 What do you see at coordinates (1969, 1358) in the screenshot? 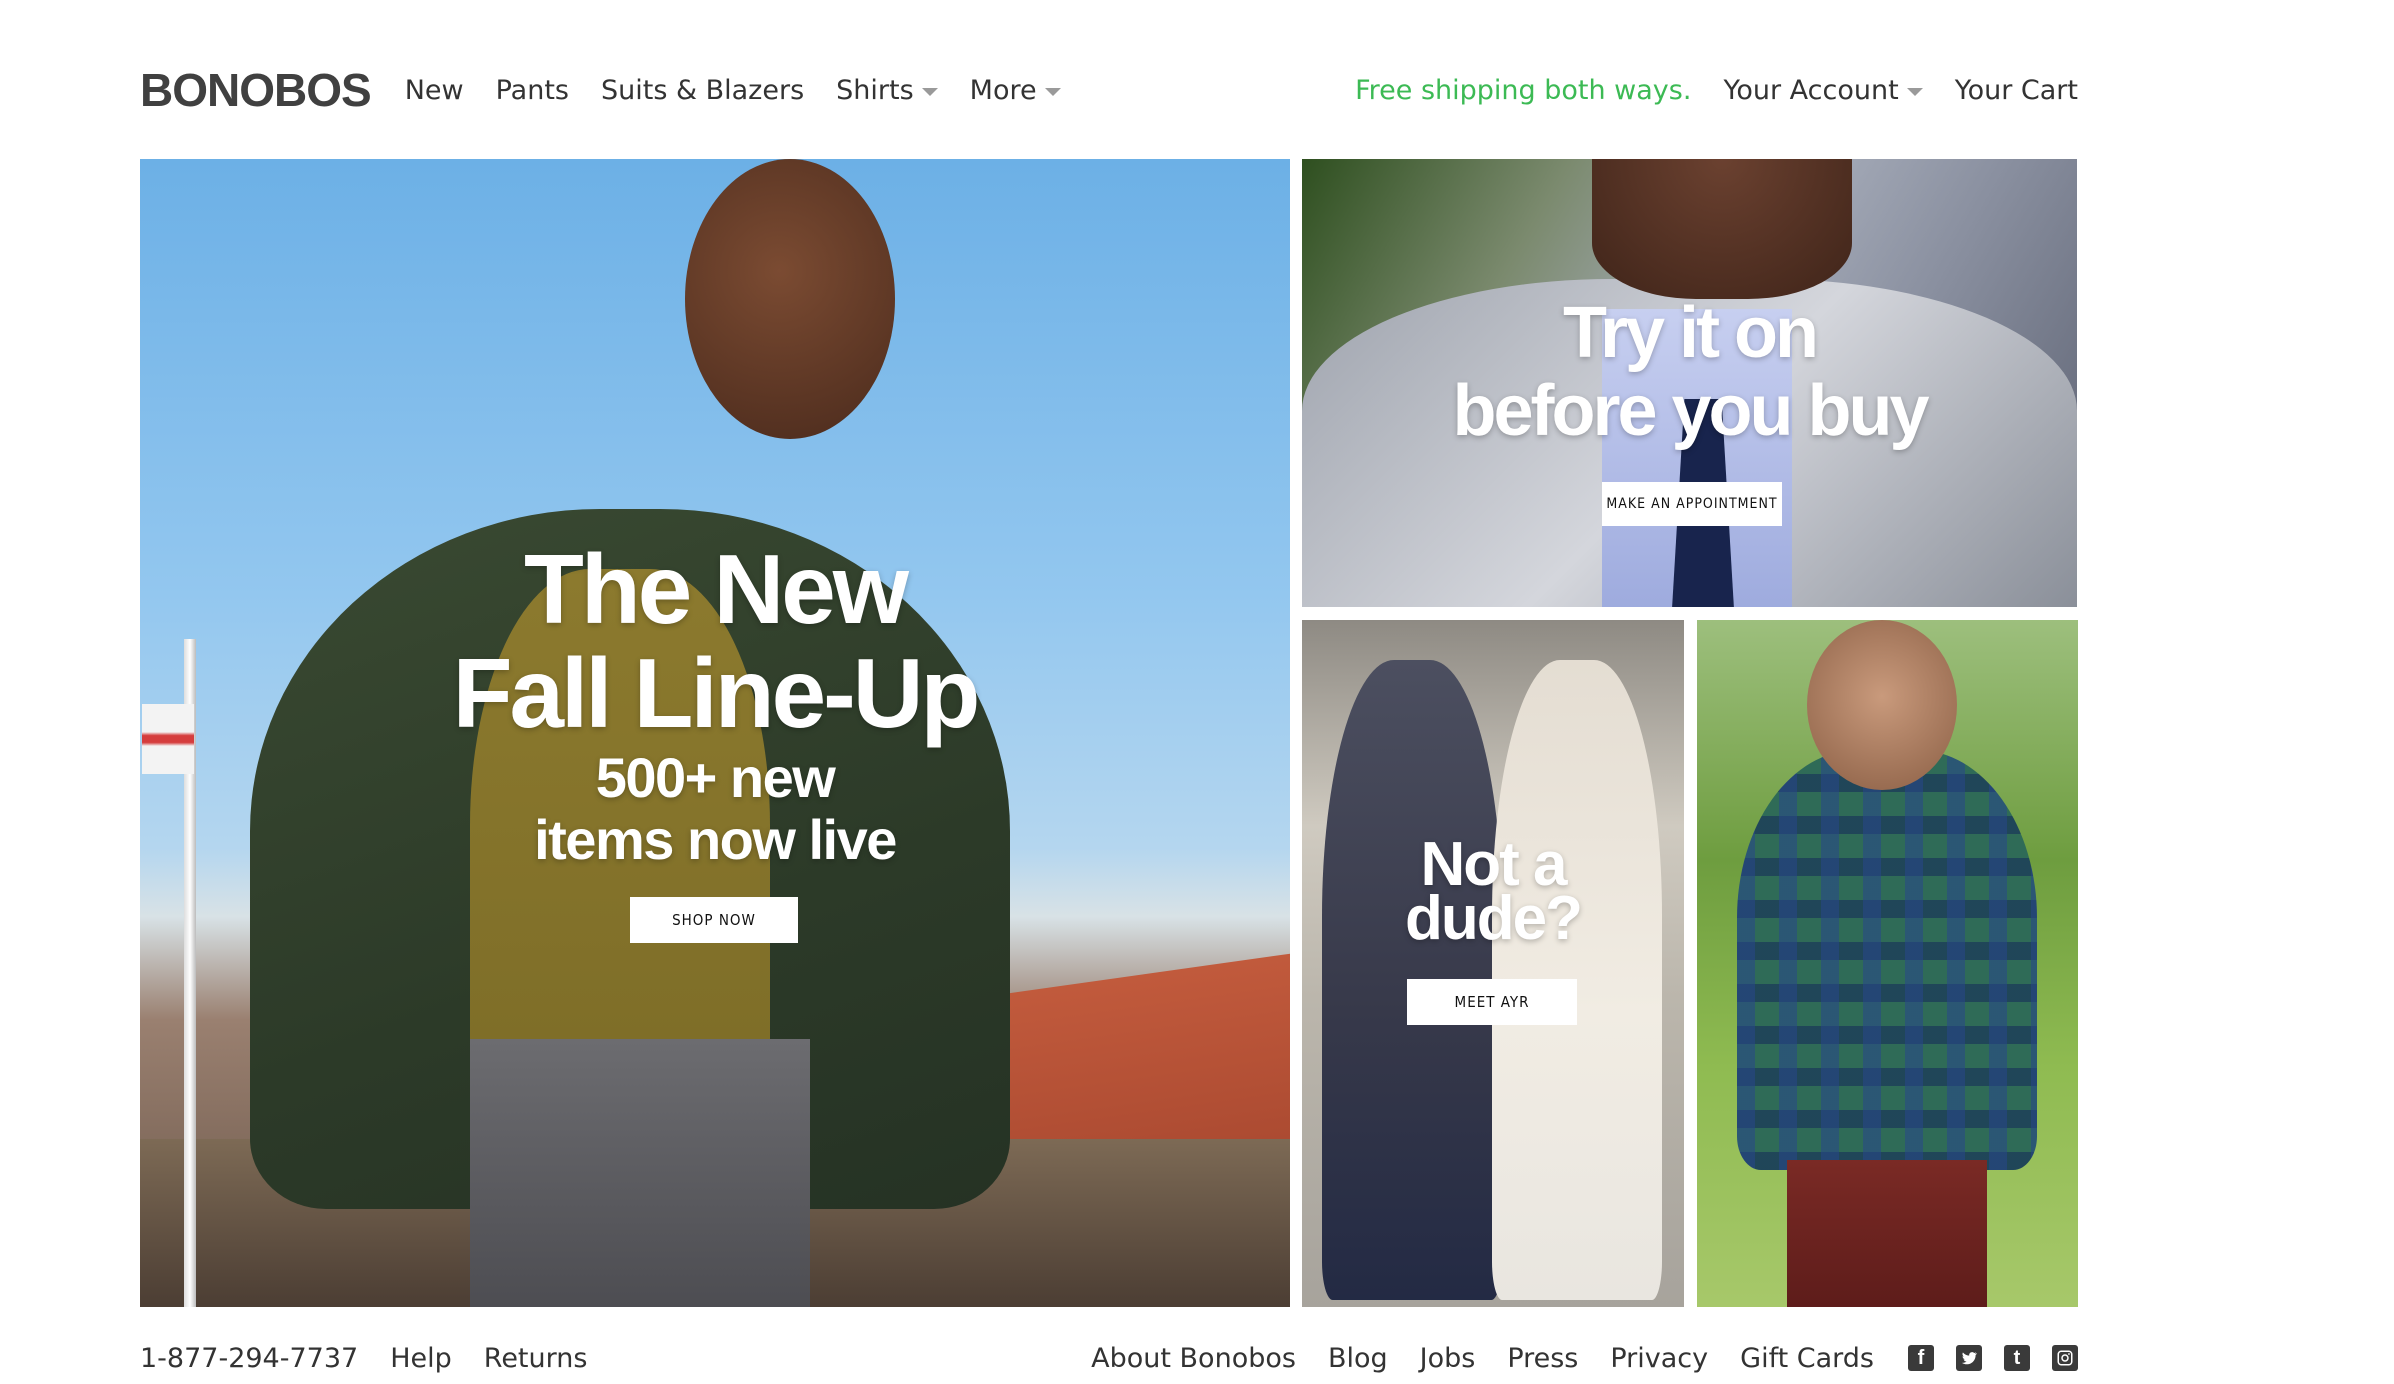
I see `twitter-icon` at bounding box center [1969, 1358].